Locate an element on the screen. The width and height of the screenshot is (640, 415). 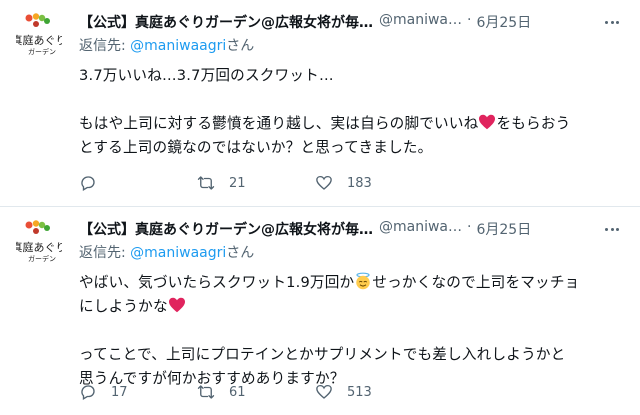
text-line: ってことで、上司にプロテインとかサプリメントでも差し入れしようかと is located at coordinates (322, 354).